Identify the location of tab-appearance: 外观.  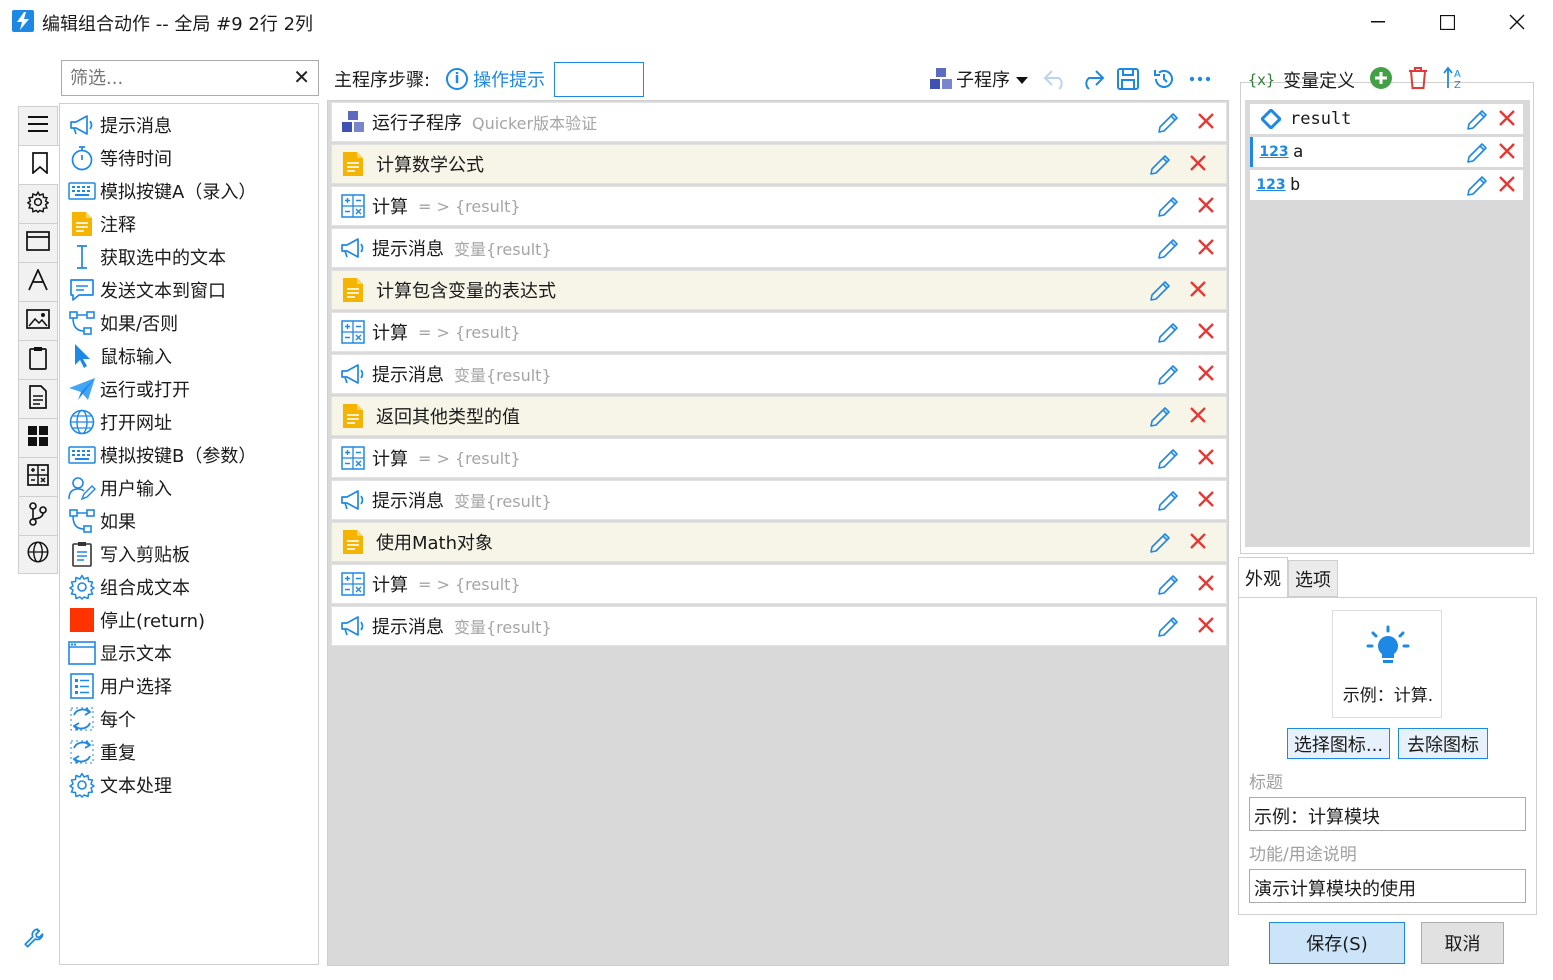
(1263, 577).